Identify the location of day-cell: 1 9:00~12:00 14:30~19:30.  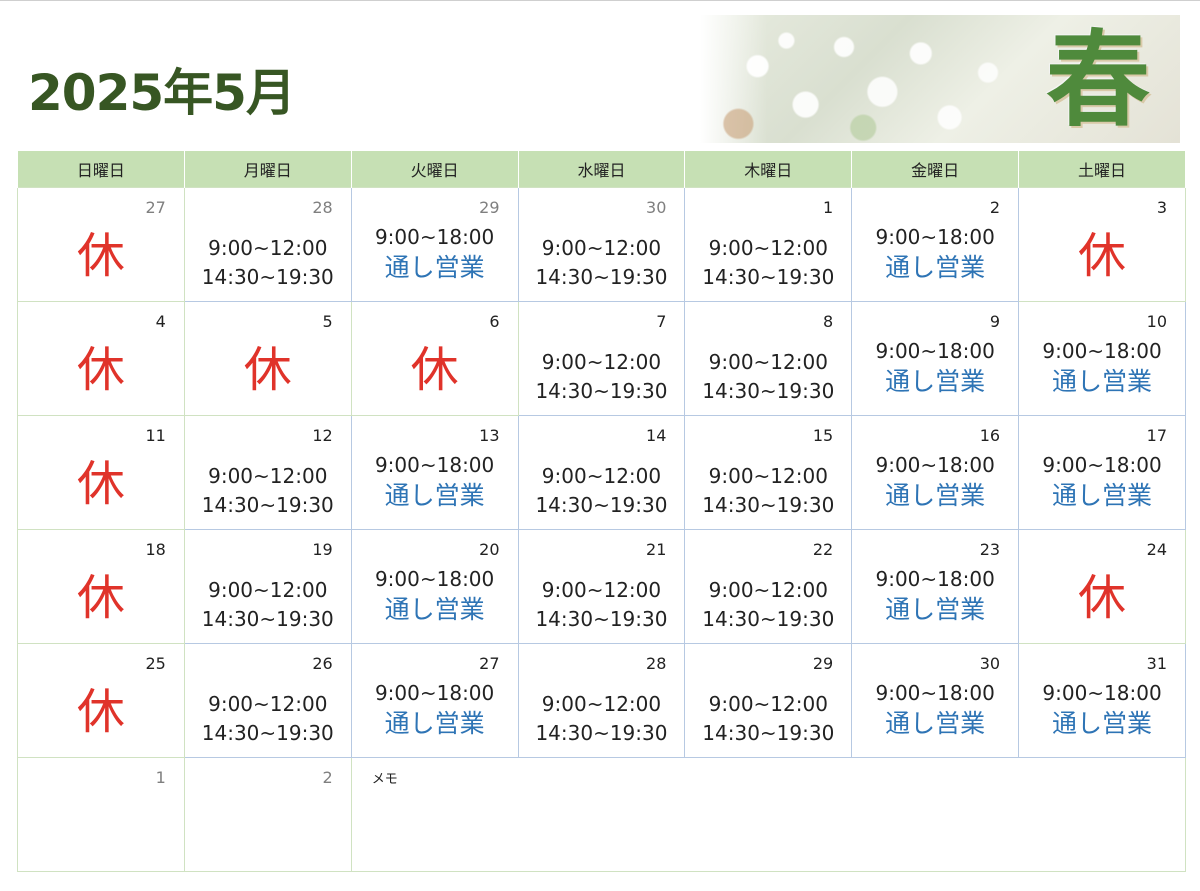
(768, 244).